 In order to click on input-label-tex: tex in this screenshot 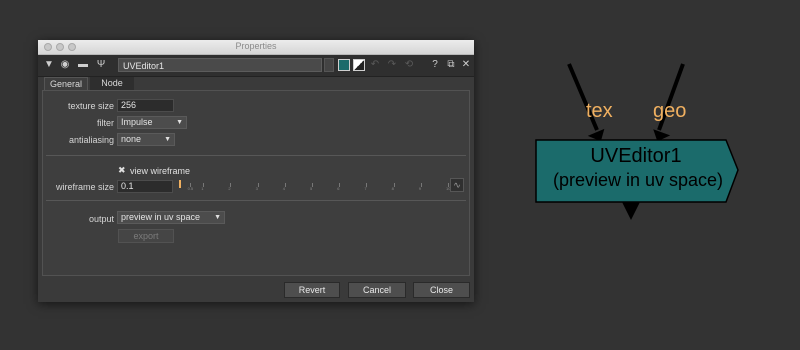, I will do `click(599, 111)`.